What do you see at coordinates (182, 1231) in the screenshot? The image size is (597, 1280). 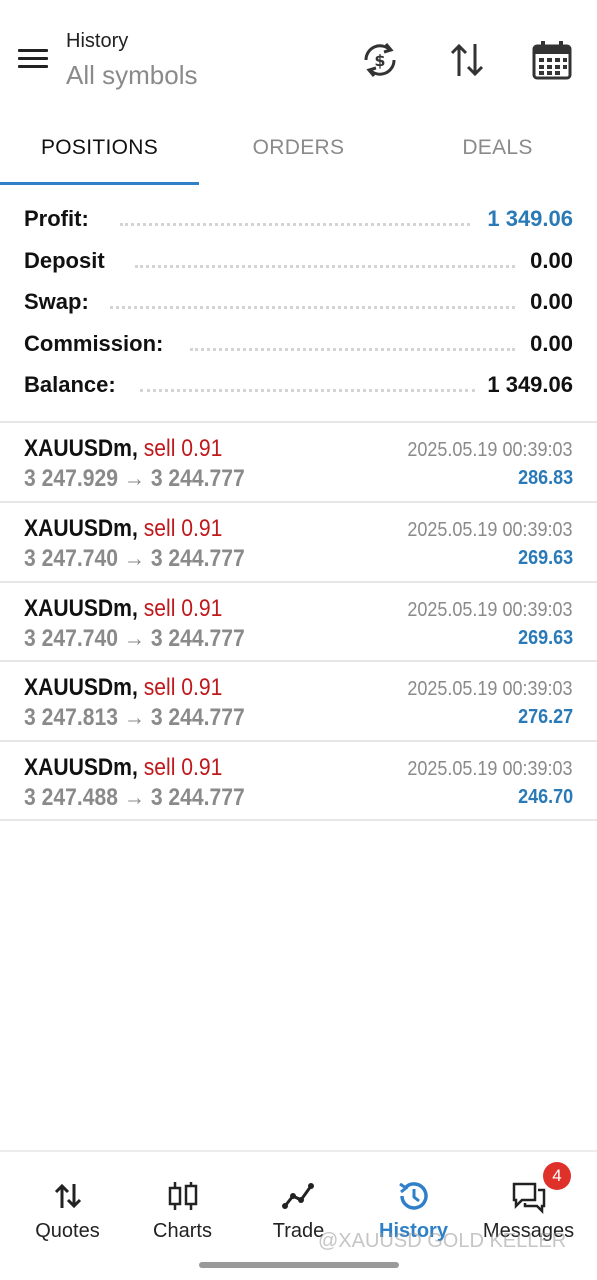 I see `nav-label: Charts` at bounding box center [182, 1231].